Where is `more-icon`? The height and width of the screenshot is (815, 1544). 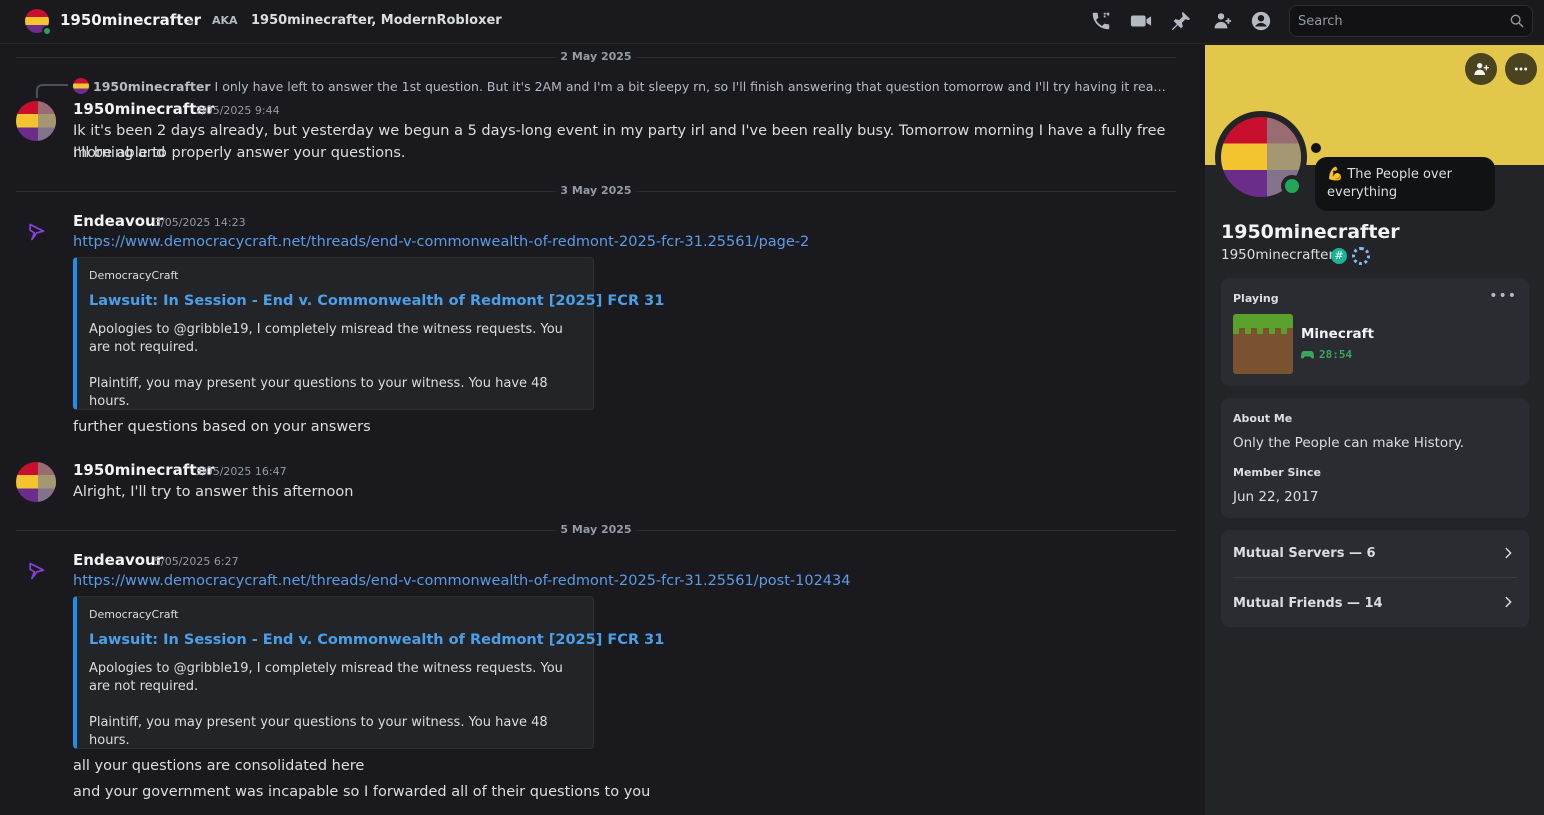
more-icon is located at coordinates (1521, 69).